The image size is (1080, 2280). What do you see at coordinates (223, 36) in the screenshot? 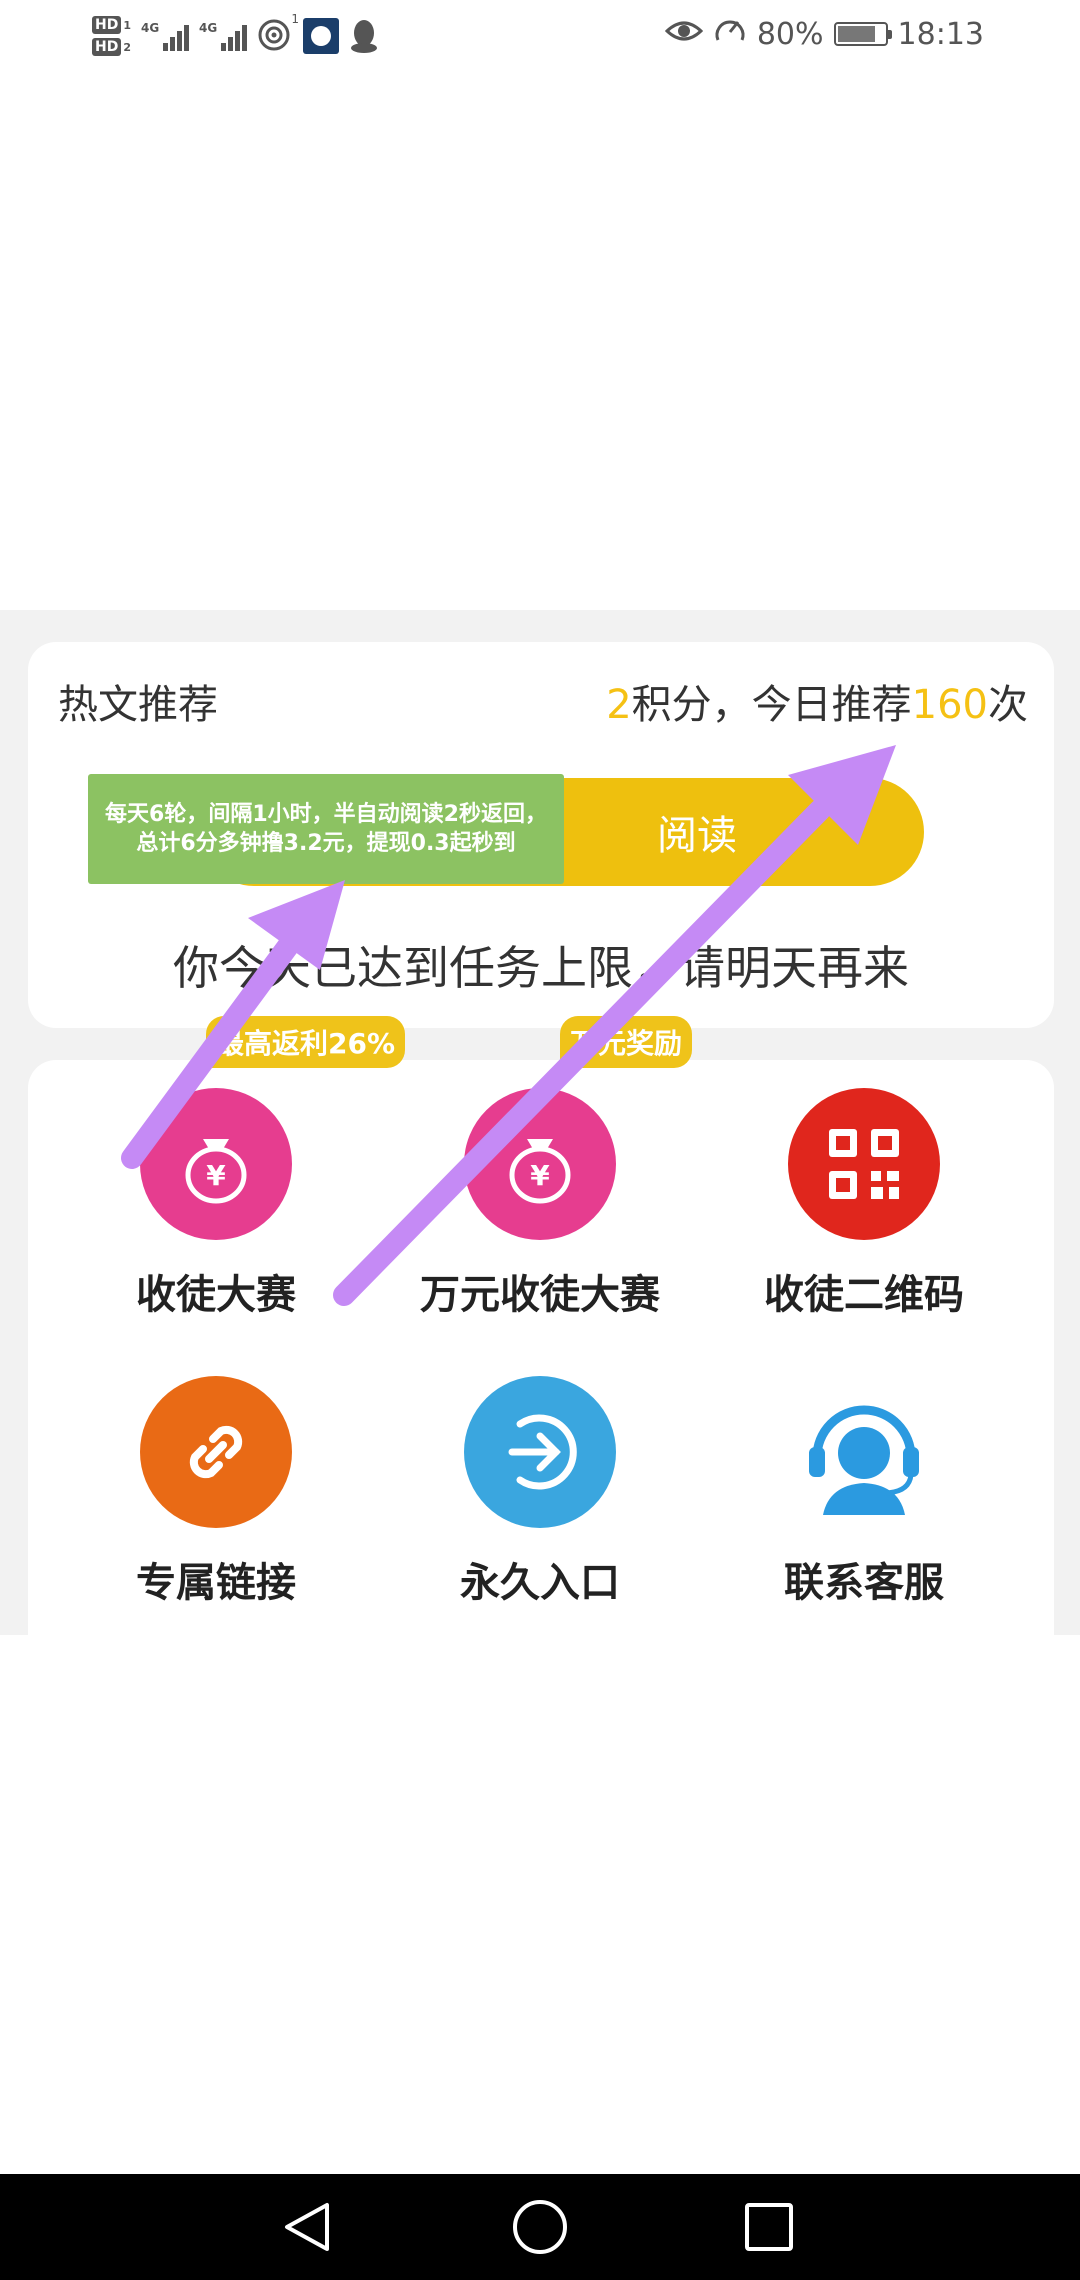
I see `signal-icon-2: 4G` at bounding box center [223, 36].